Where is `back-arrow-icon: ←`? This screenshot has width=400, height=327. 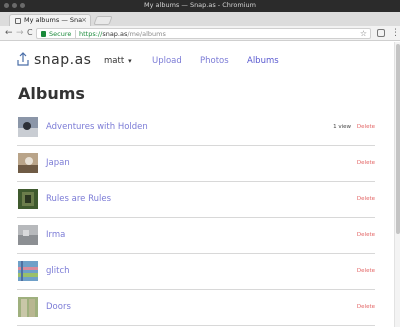 back-arrow-icon: ← is located at coordinates (9, 33).